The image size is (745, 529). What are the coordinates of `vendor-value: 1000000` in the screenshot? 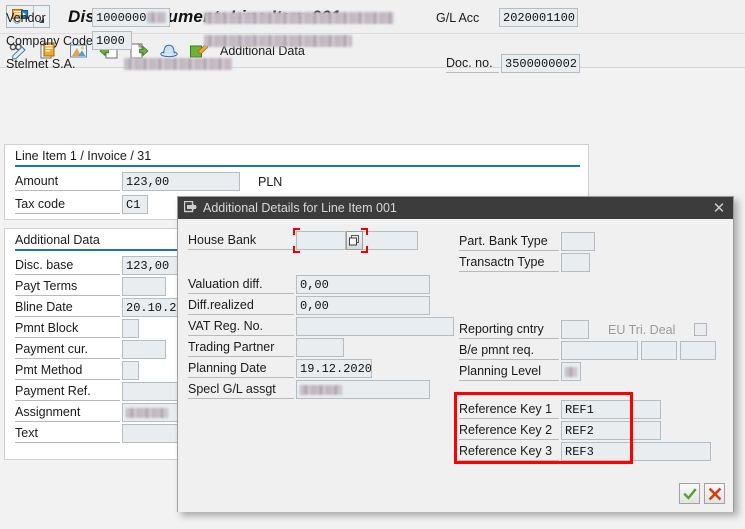 It's located at (121, 17).